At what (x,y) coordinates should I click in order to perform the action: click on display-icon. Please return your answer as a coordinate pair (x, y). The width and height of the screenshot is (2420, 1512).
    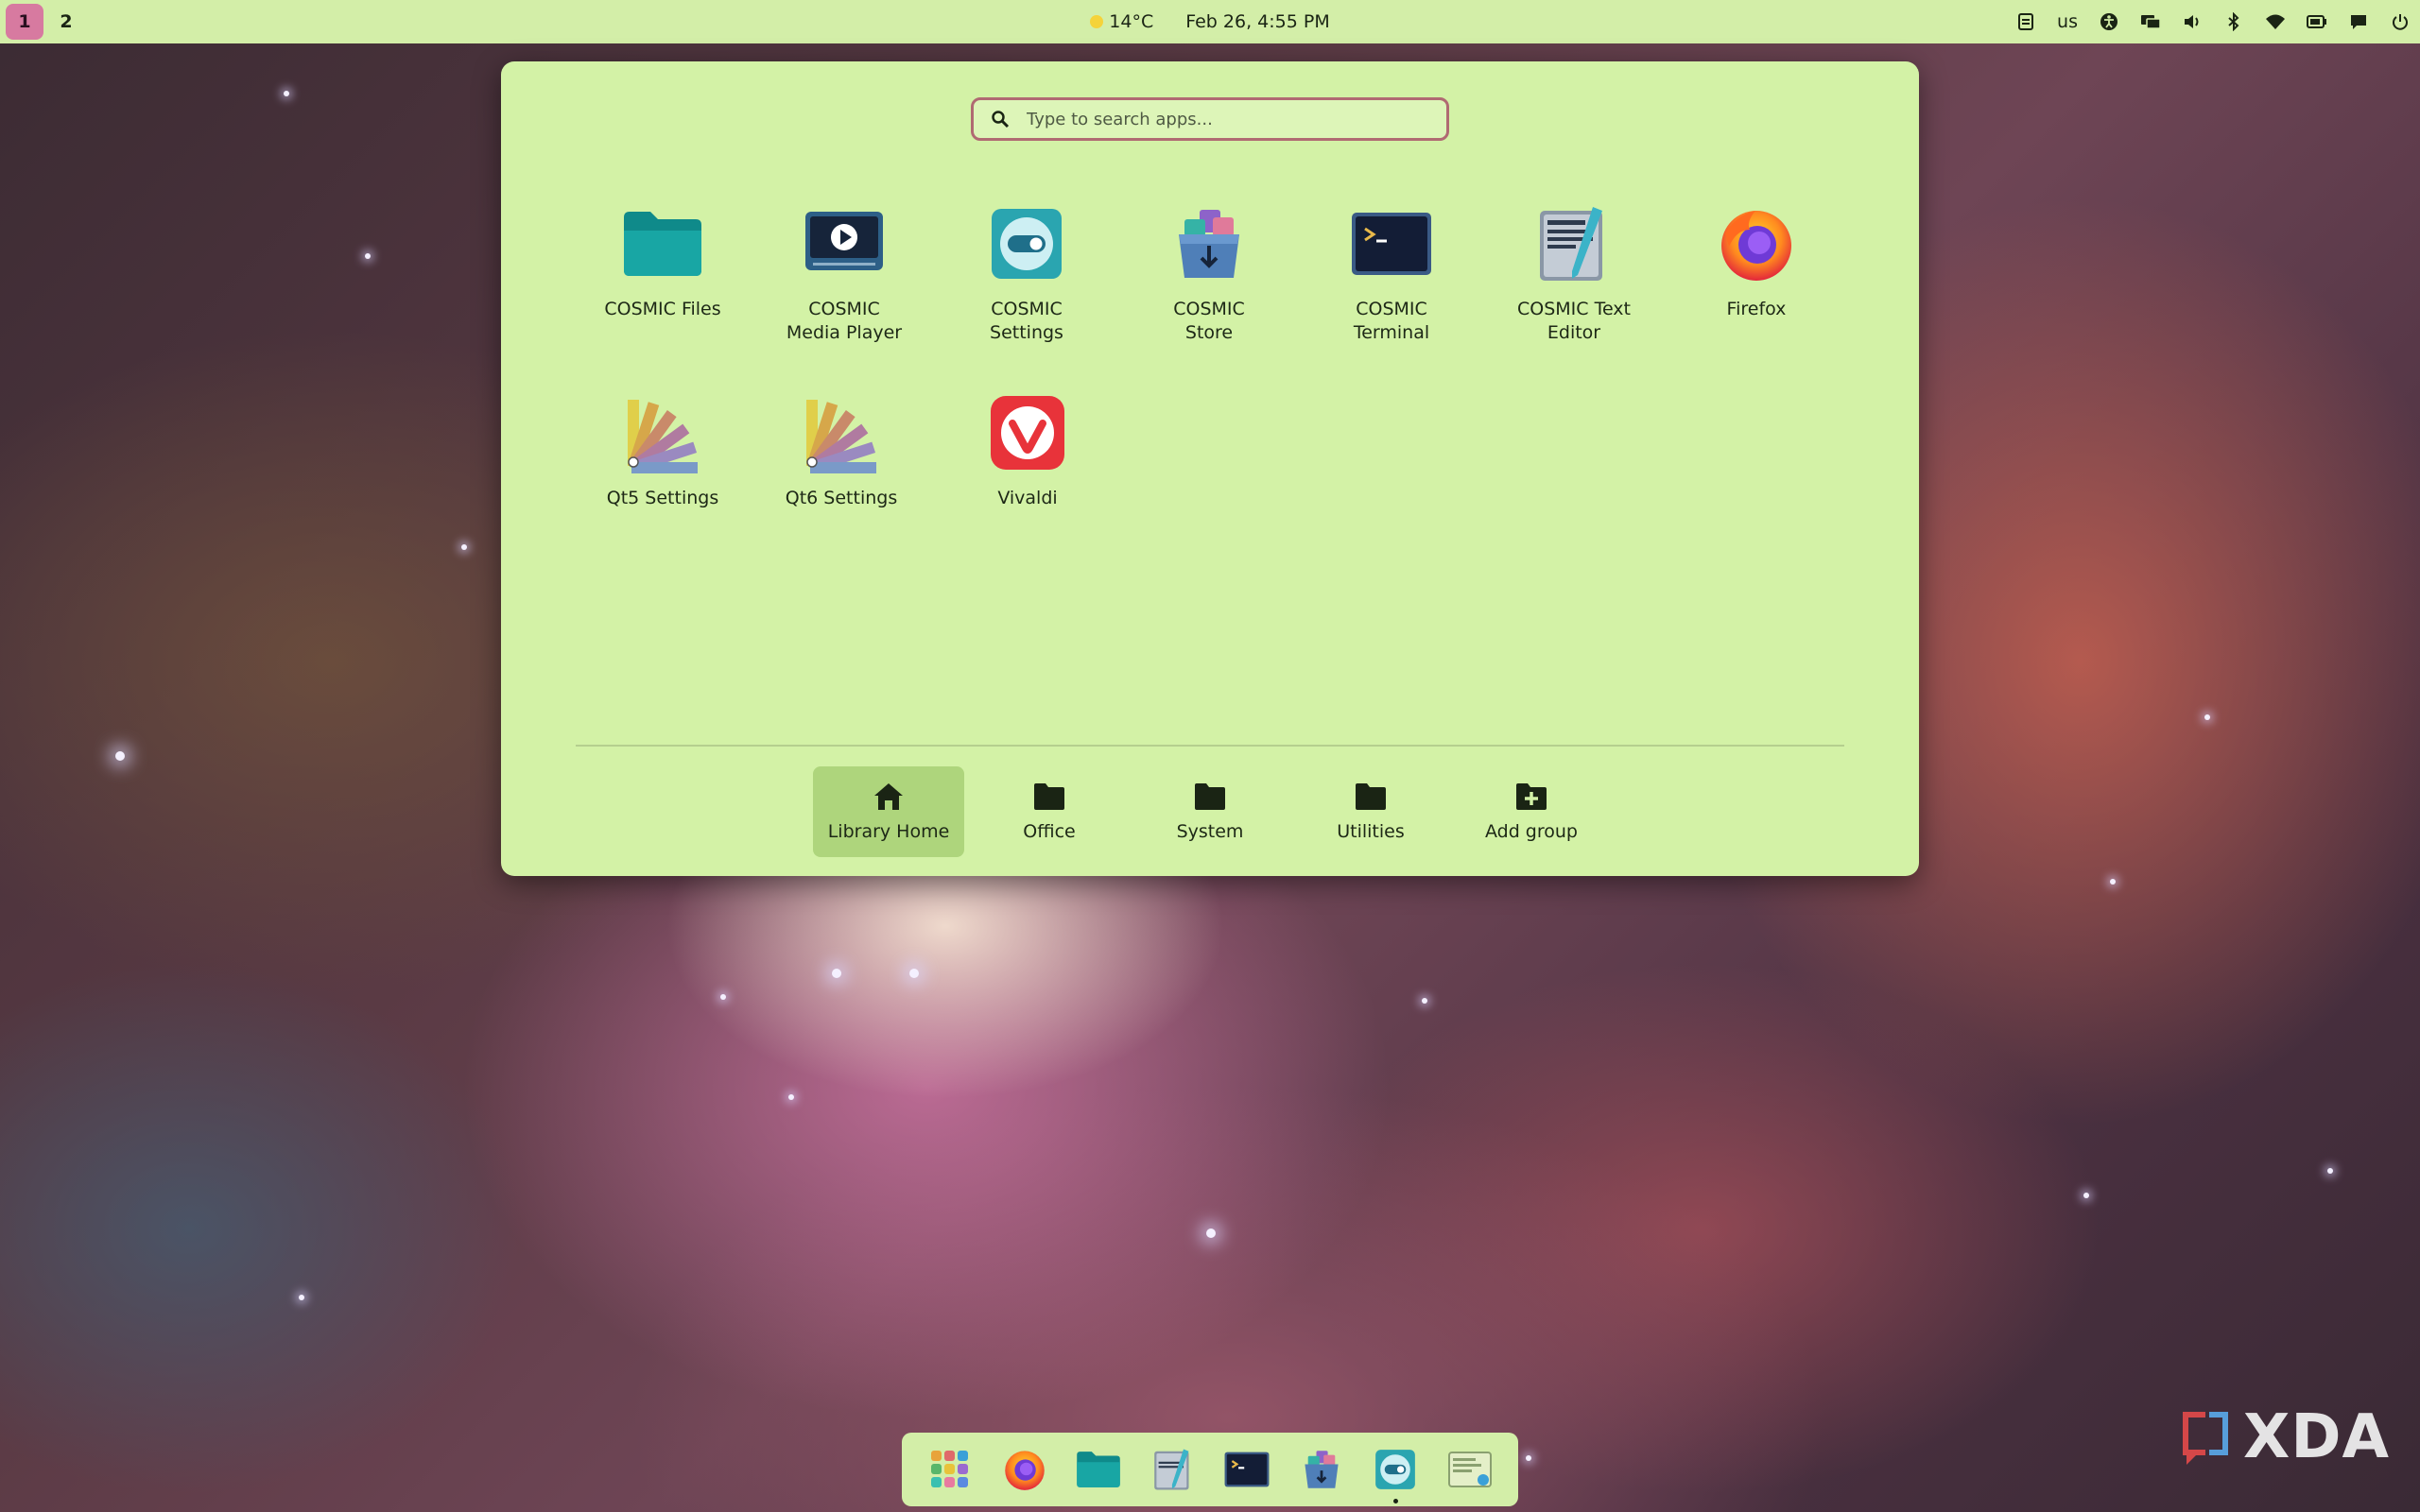
    Looking at the image, I should click on (2150, 21).